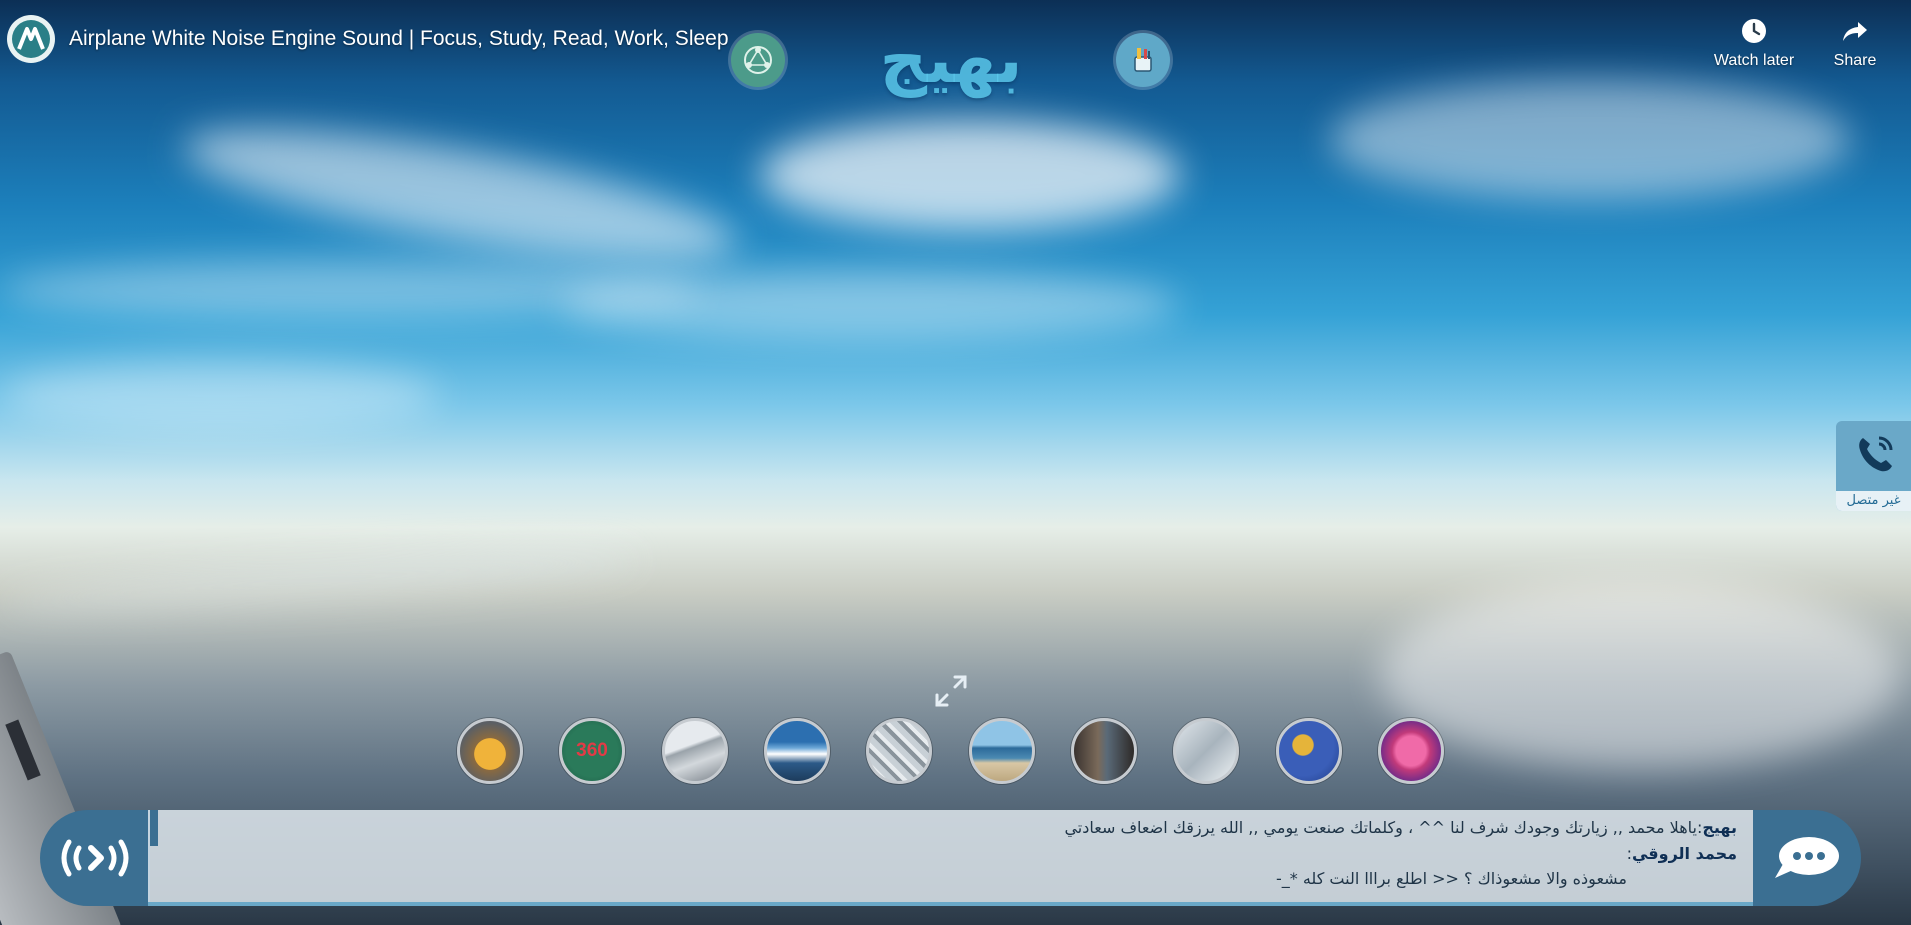 The width and height of the screenshot is (1911, 925). Describe the element at coordinates (1873, 501) in the screenshot. I see `connection-status: غير متصل` at that location.